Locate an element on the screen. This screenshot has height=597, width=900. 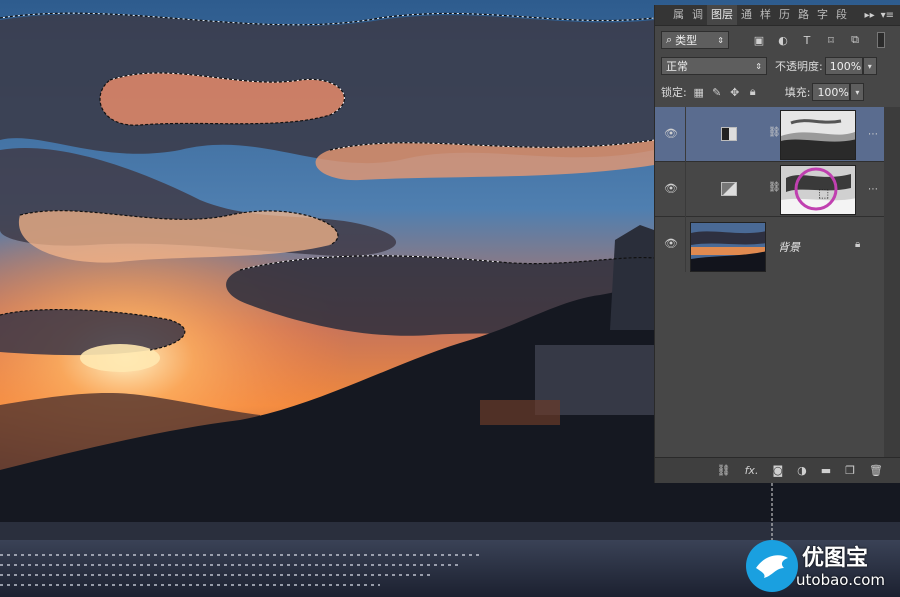
layer-row-background: 👁︎ 背景 🔒︎ is located at coordinates (769, 246).